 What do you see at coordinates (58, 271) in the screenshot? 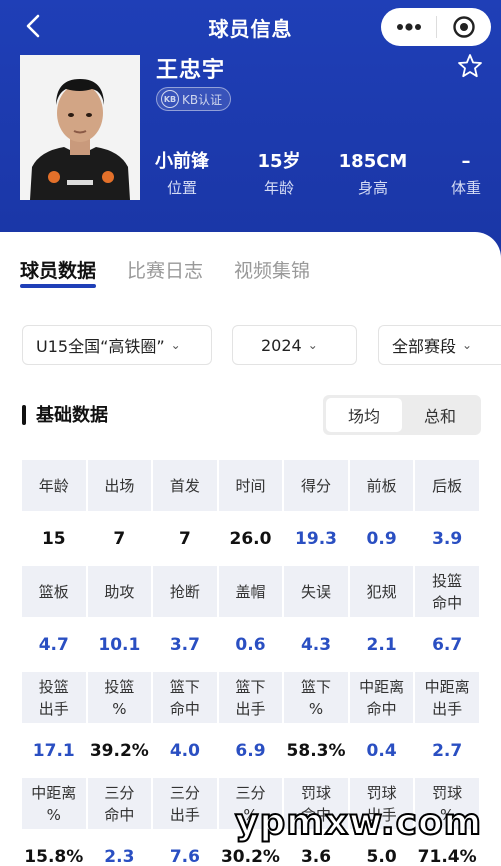
I see `tab-label: 球员数据` at bounding box center [58, 271].